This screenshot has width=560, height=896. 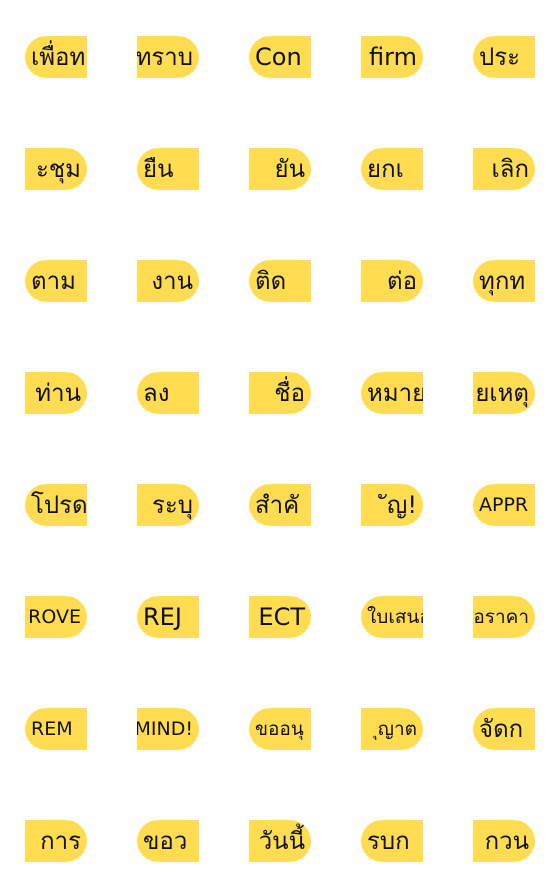 I want to click on sticker-text: ะชุม, so click(x=58, y=169).